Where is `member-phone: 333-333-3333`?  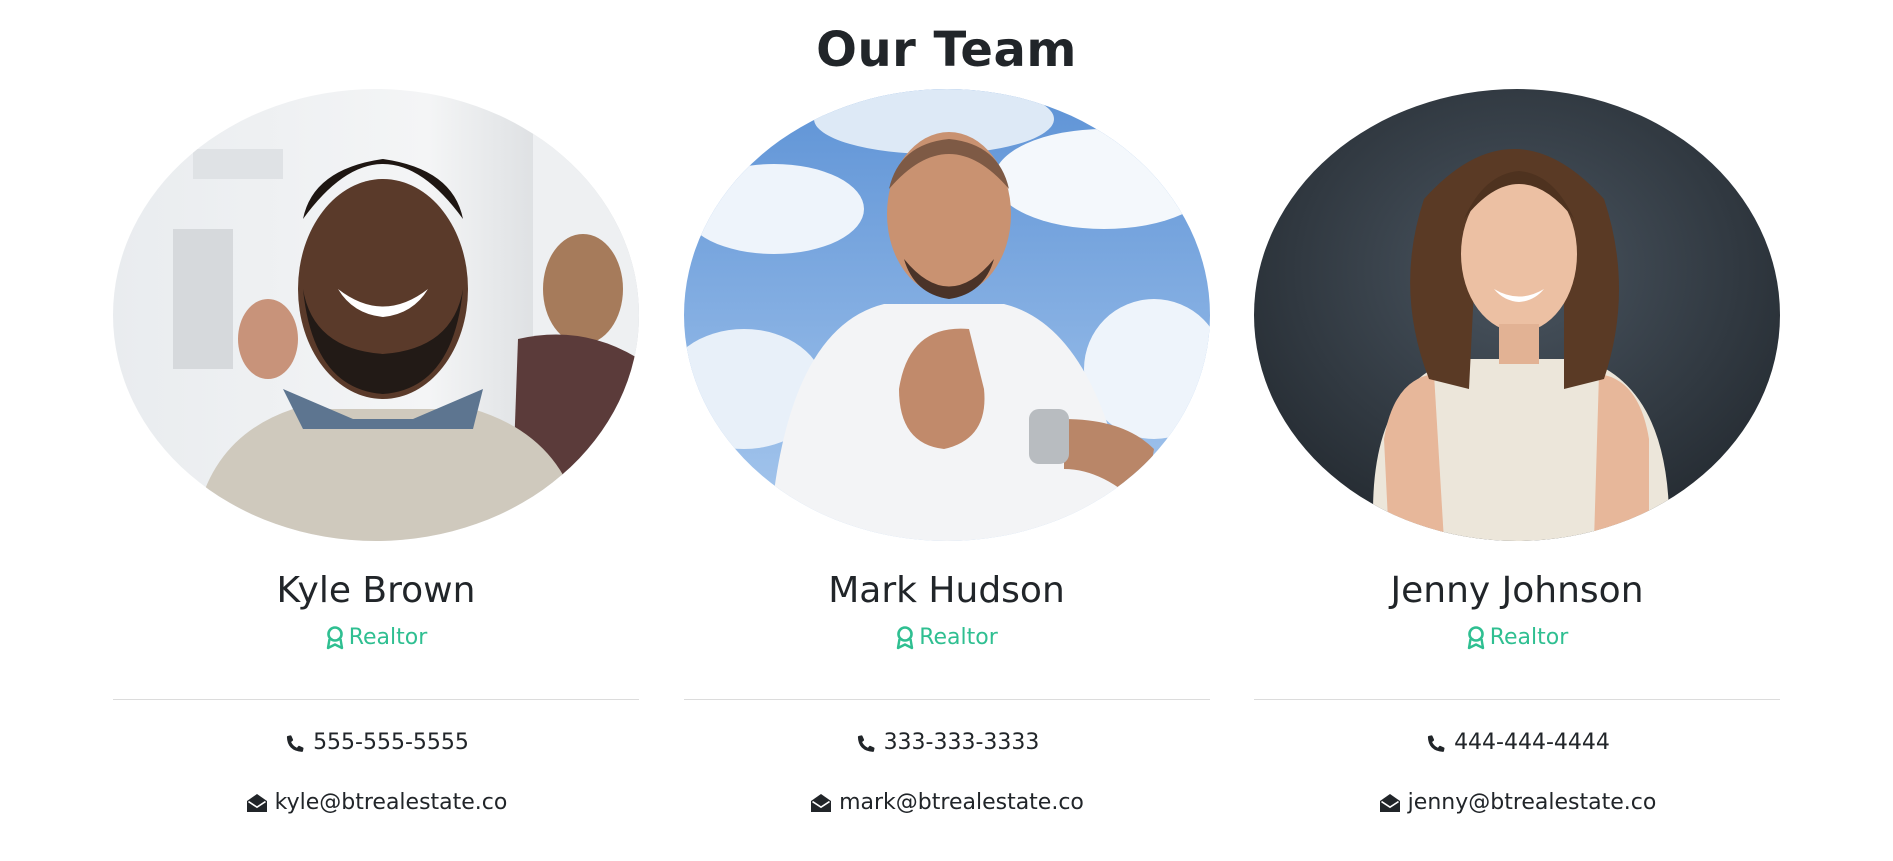
member-phone: 333-333-3333 is located at coordinates (947, 743).